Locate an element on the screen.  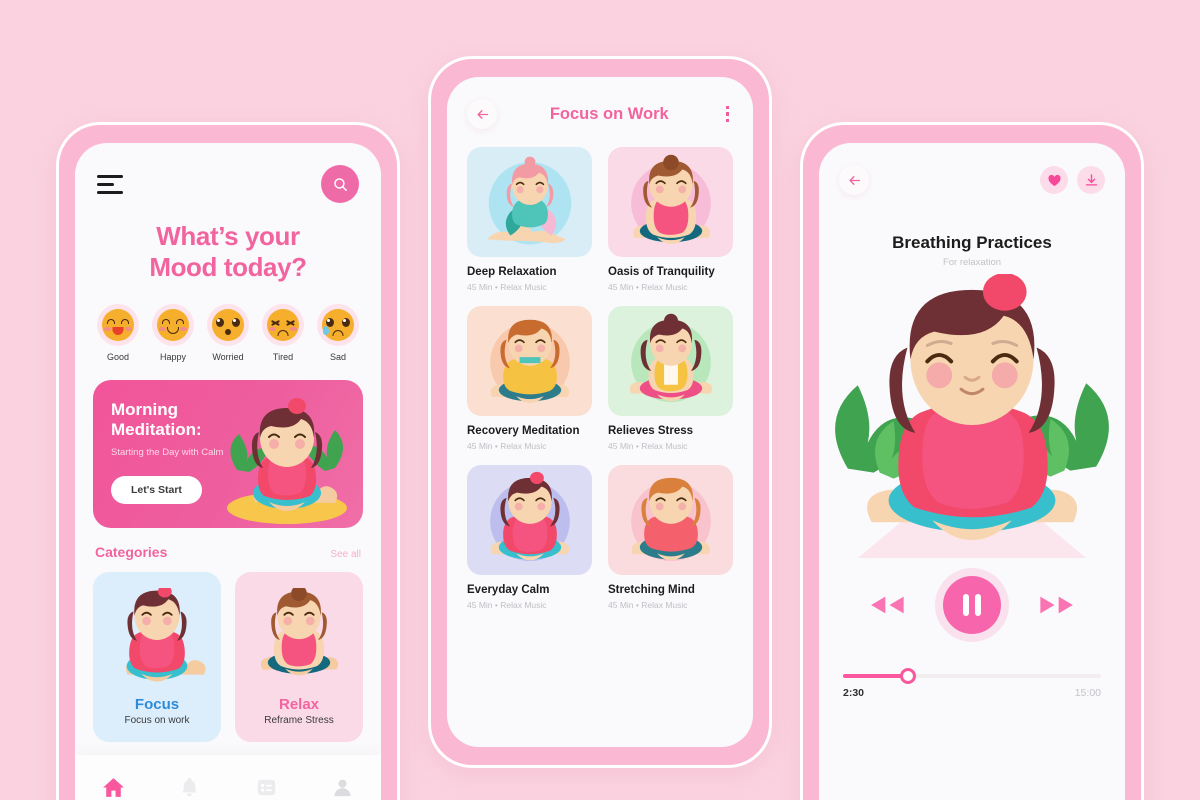
session-card-relieves-stress: Relieves Stress 45 Min • Relax Music is located at coordinates (670, 378).